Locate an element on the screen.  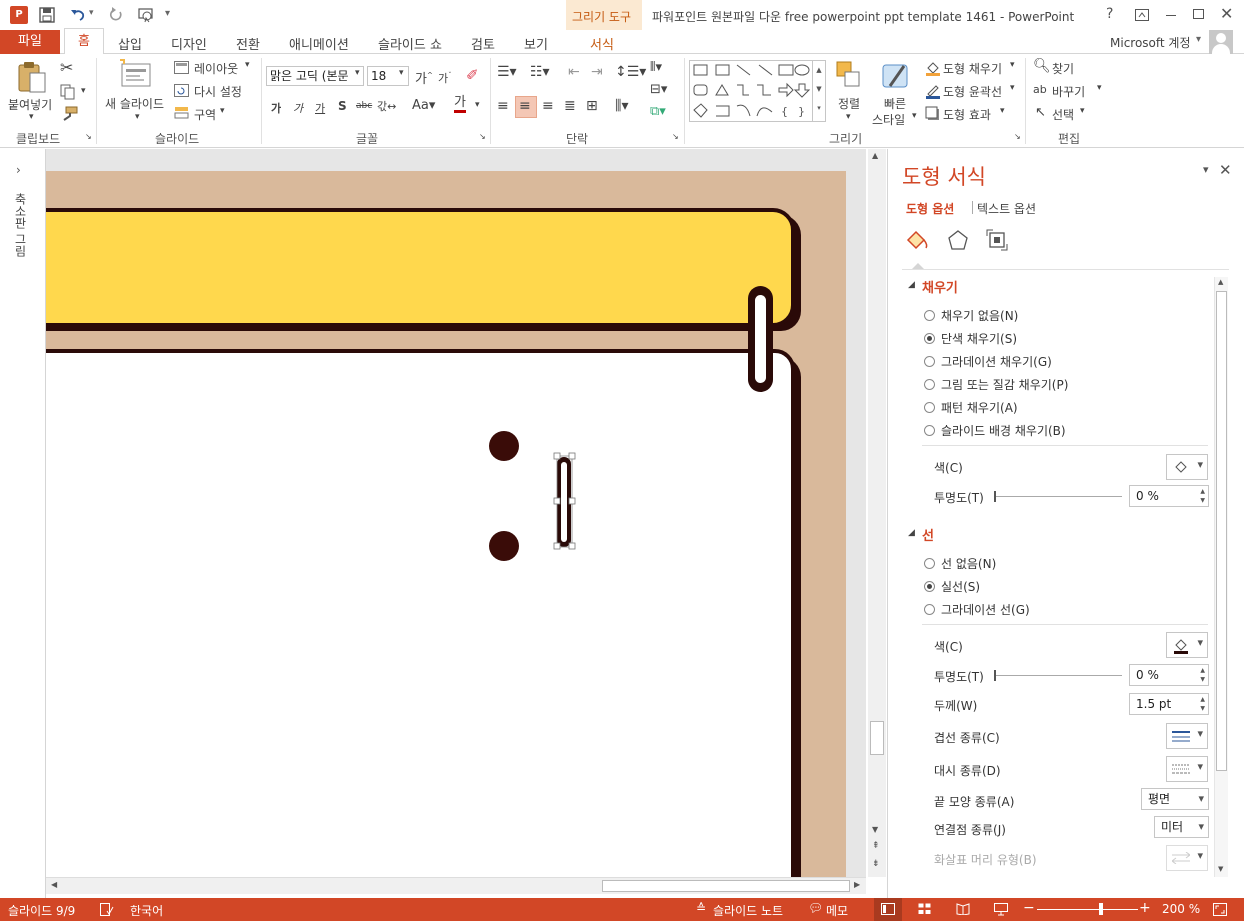
tab-view: 보기 is located at coordinates (536, 43).